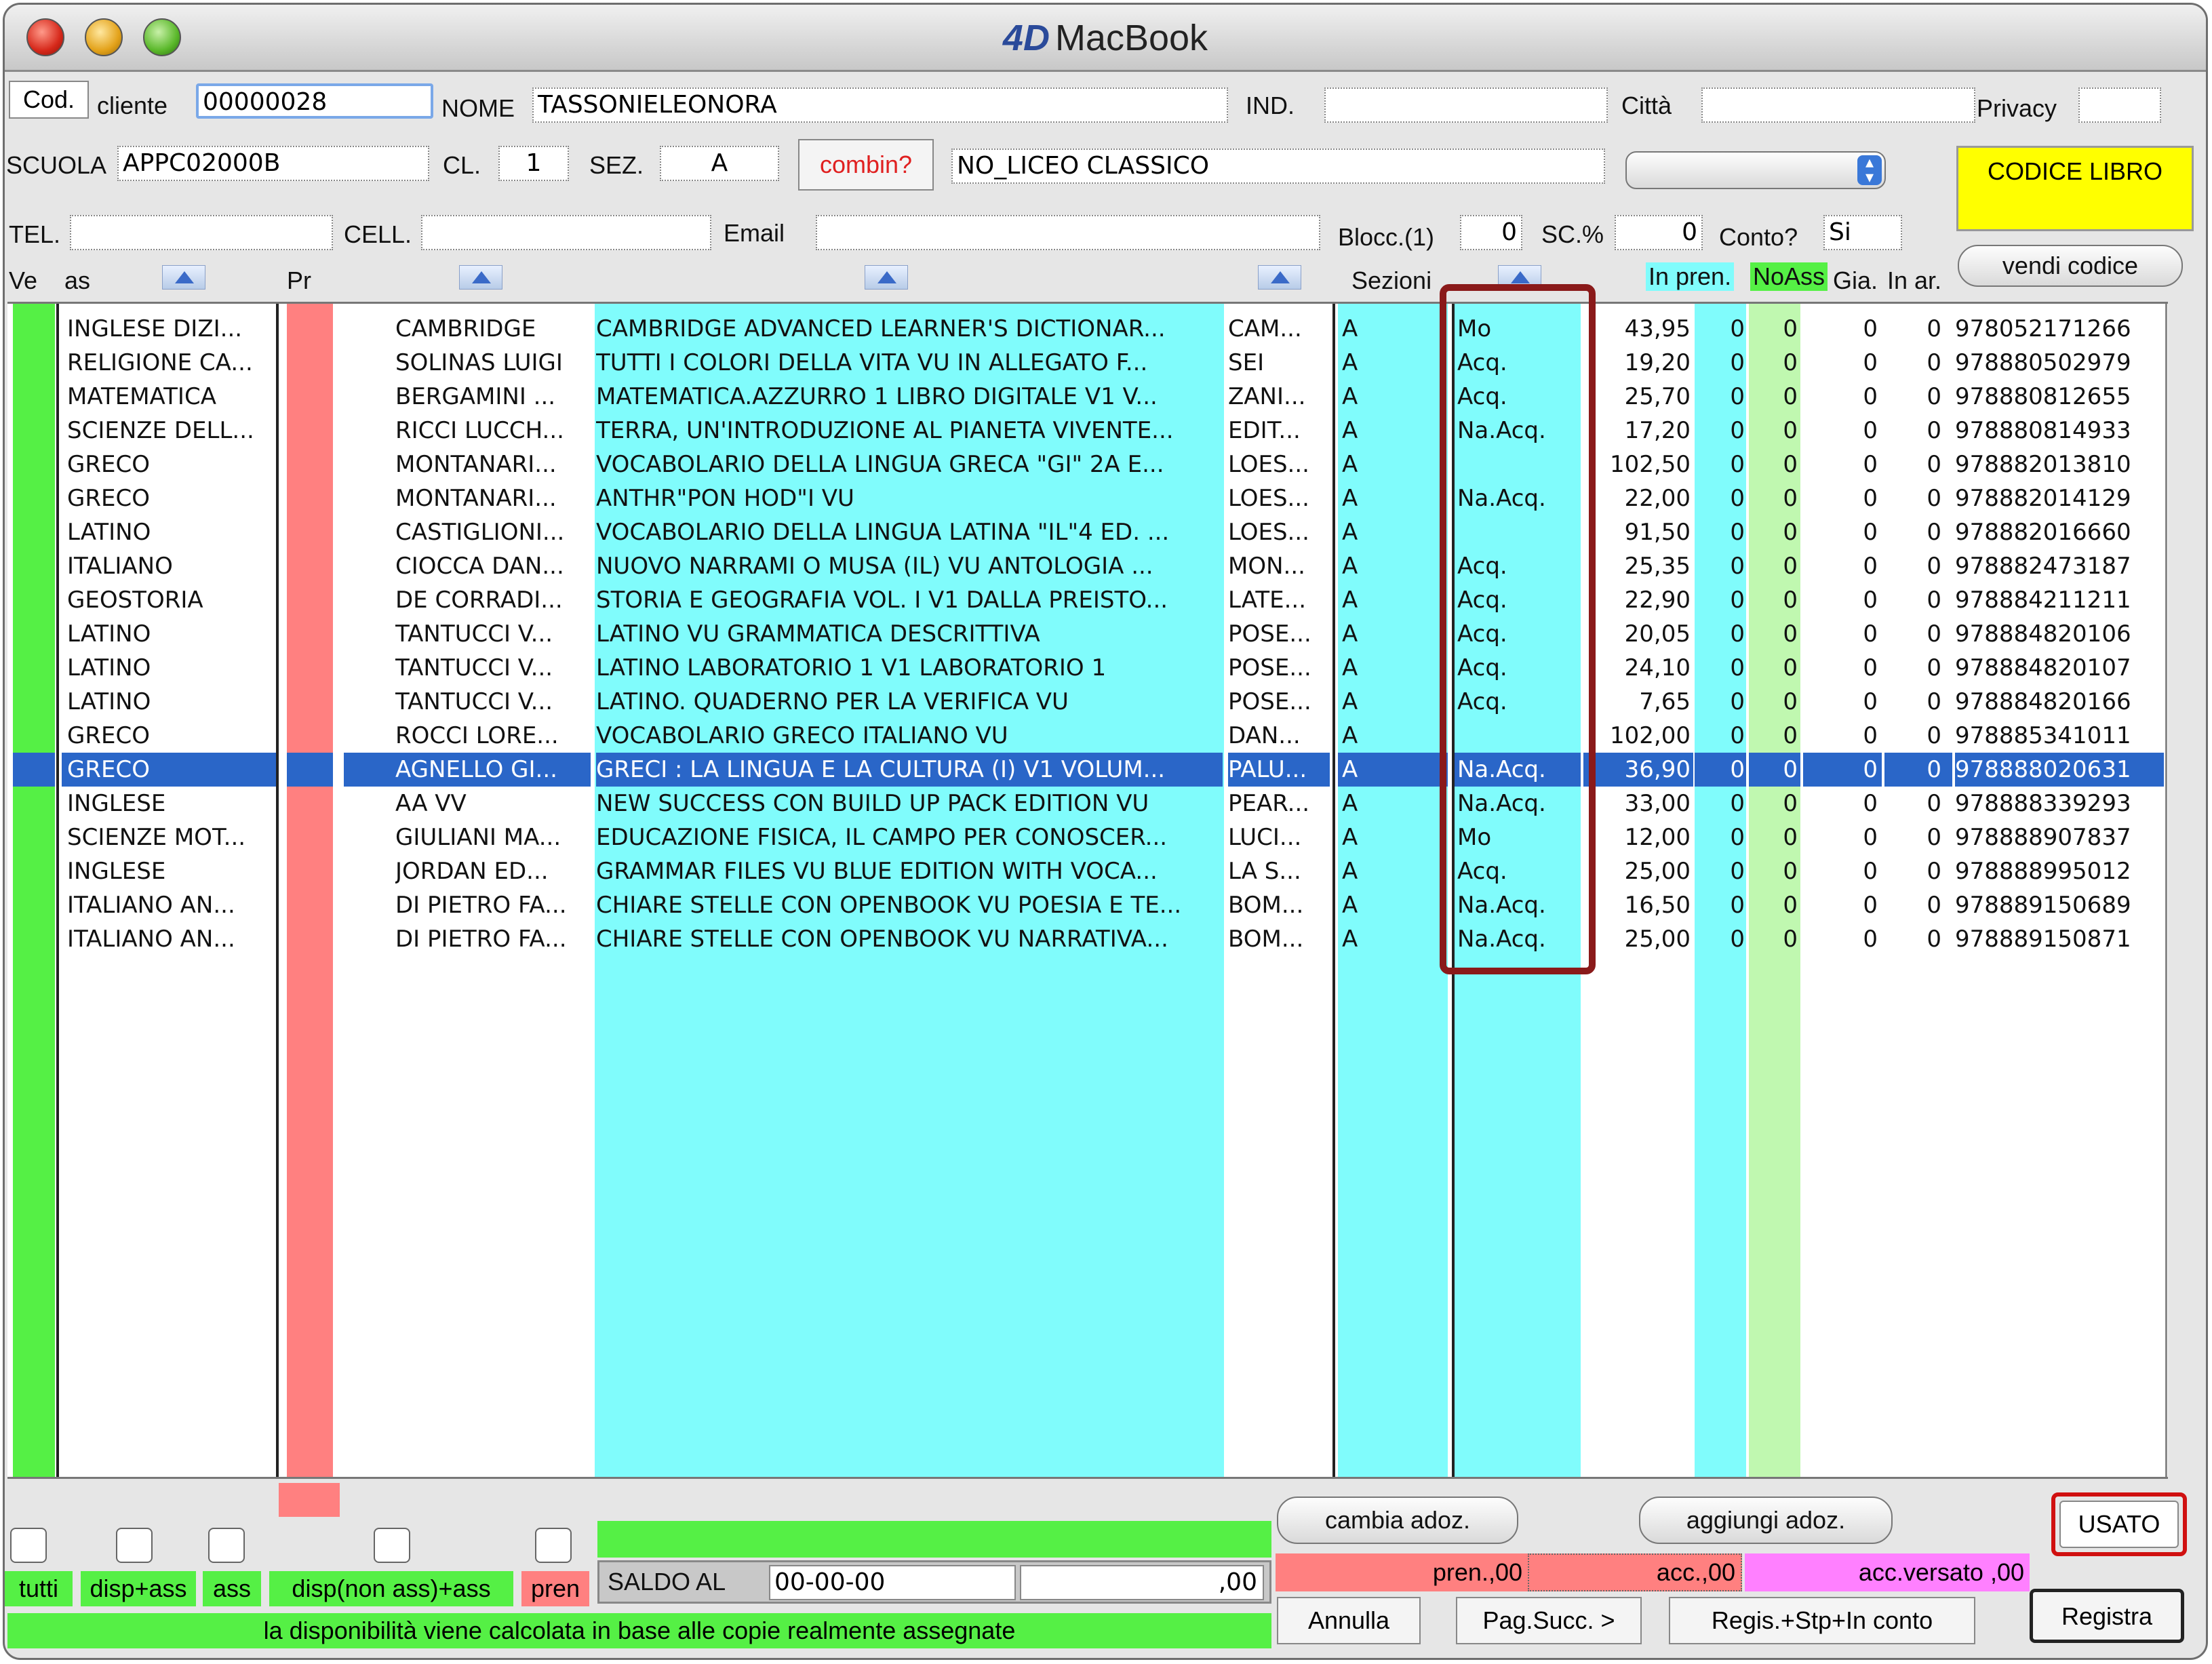 The image size is (2212, 1664). Describe the element at coordinates (227, 1546) in the screenshot. I see `ass-checkbox` at that location.